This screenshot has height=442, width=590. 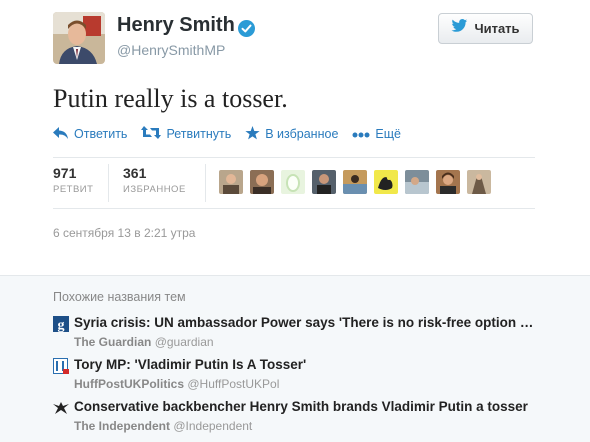 I want to click on guardian-g-icon: g, so click(x=61, y=324).